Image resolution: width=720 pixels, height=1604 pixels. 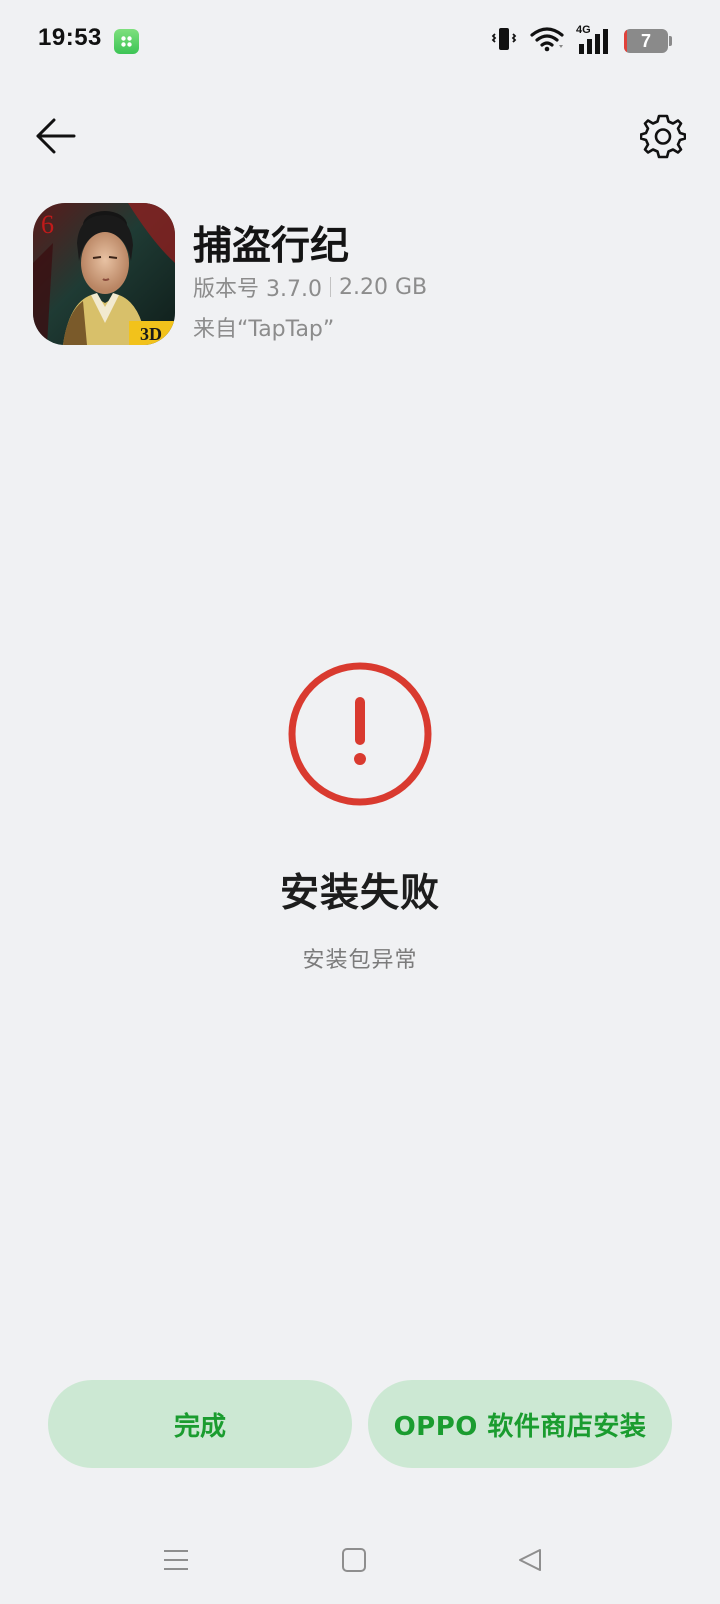 I want to click on back-nav-button, so click(x=530, y=1560).